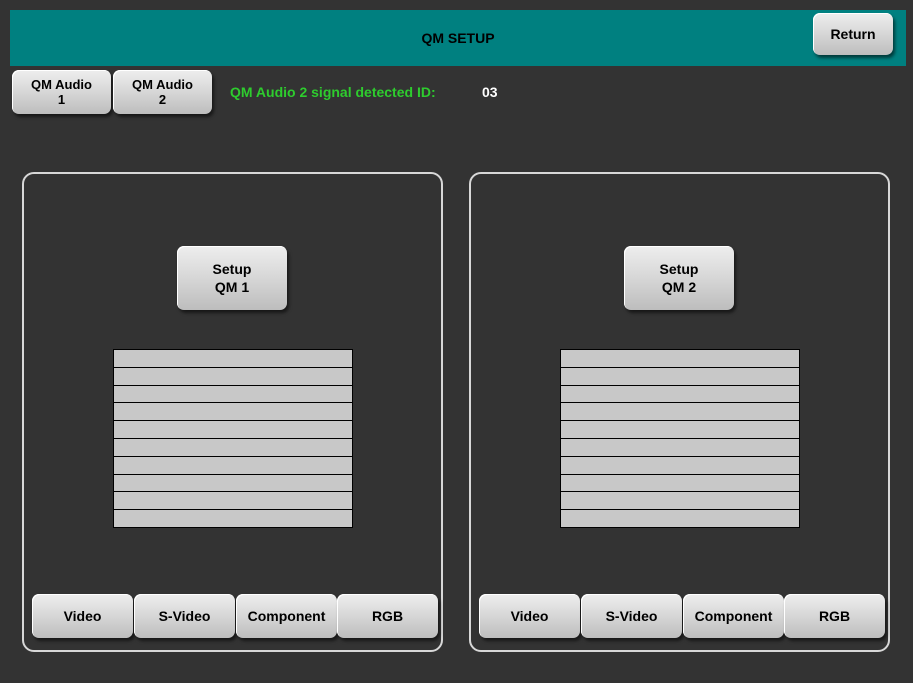 This screenshot has width=915, height=683. Describe the element at coordinates (387, 616) in the screenshot. I see `qm-1-rgb-button: RGB` at that location.